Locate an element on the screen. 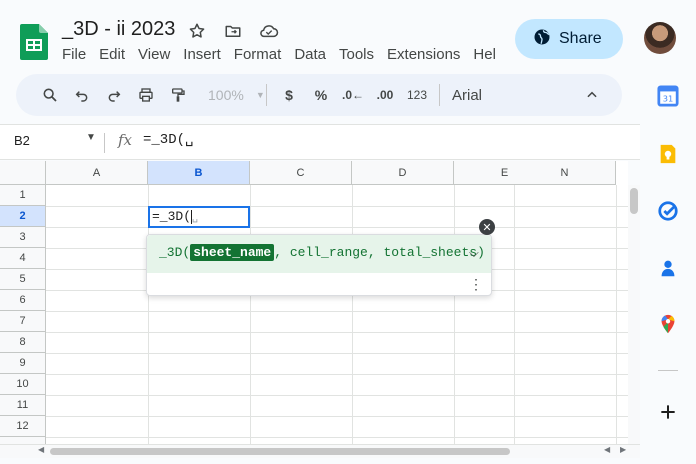 The width and height of the screenshot is (696, 464). svg-text: 31 is located at coordinates (668, 99).